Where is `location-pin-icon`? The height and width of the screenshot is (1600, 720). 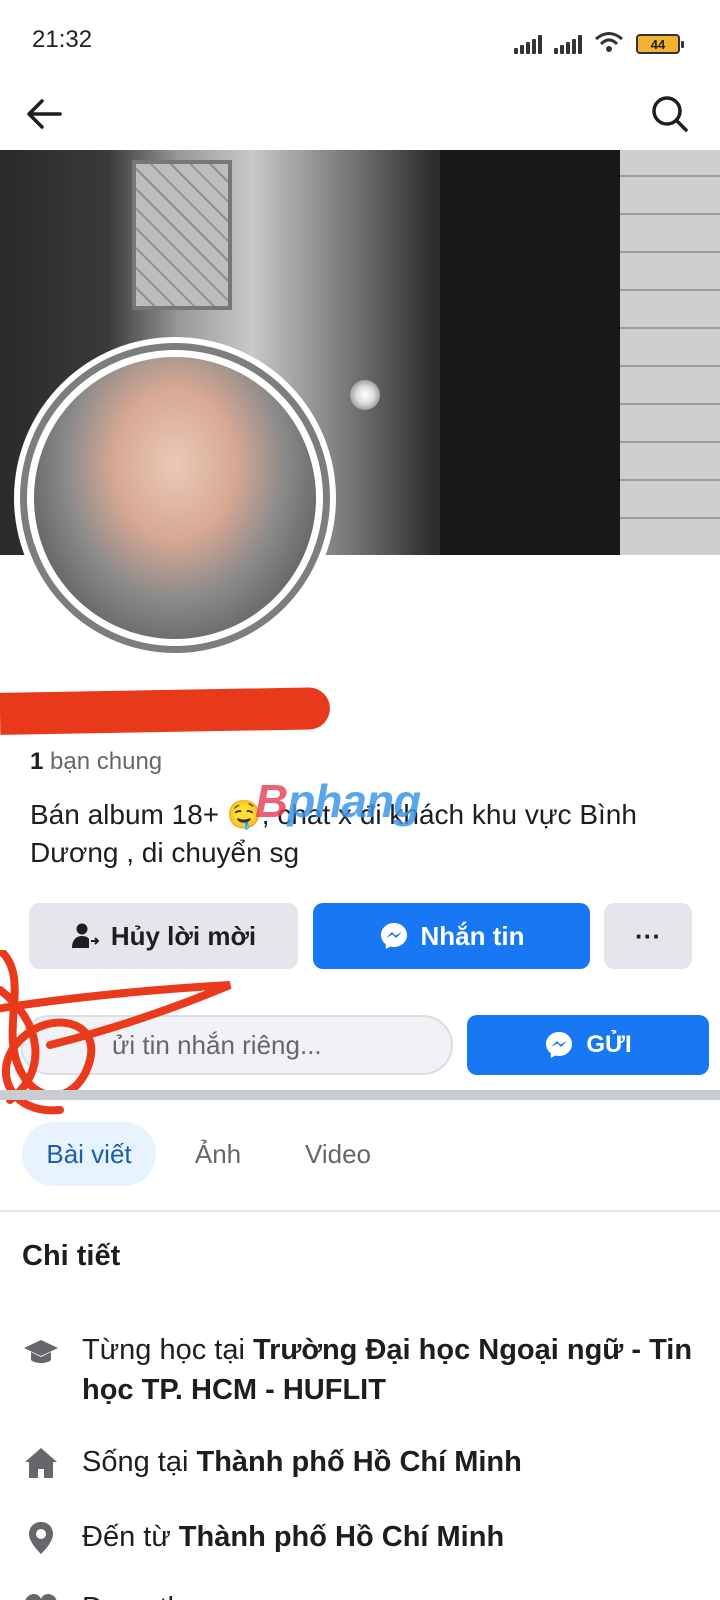
location-pin-icon is located at coordinates (41, 1538).